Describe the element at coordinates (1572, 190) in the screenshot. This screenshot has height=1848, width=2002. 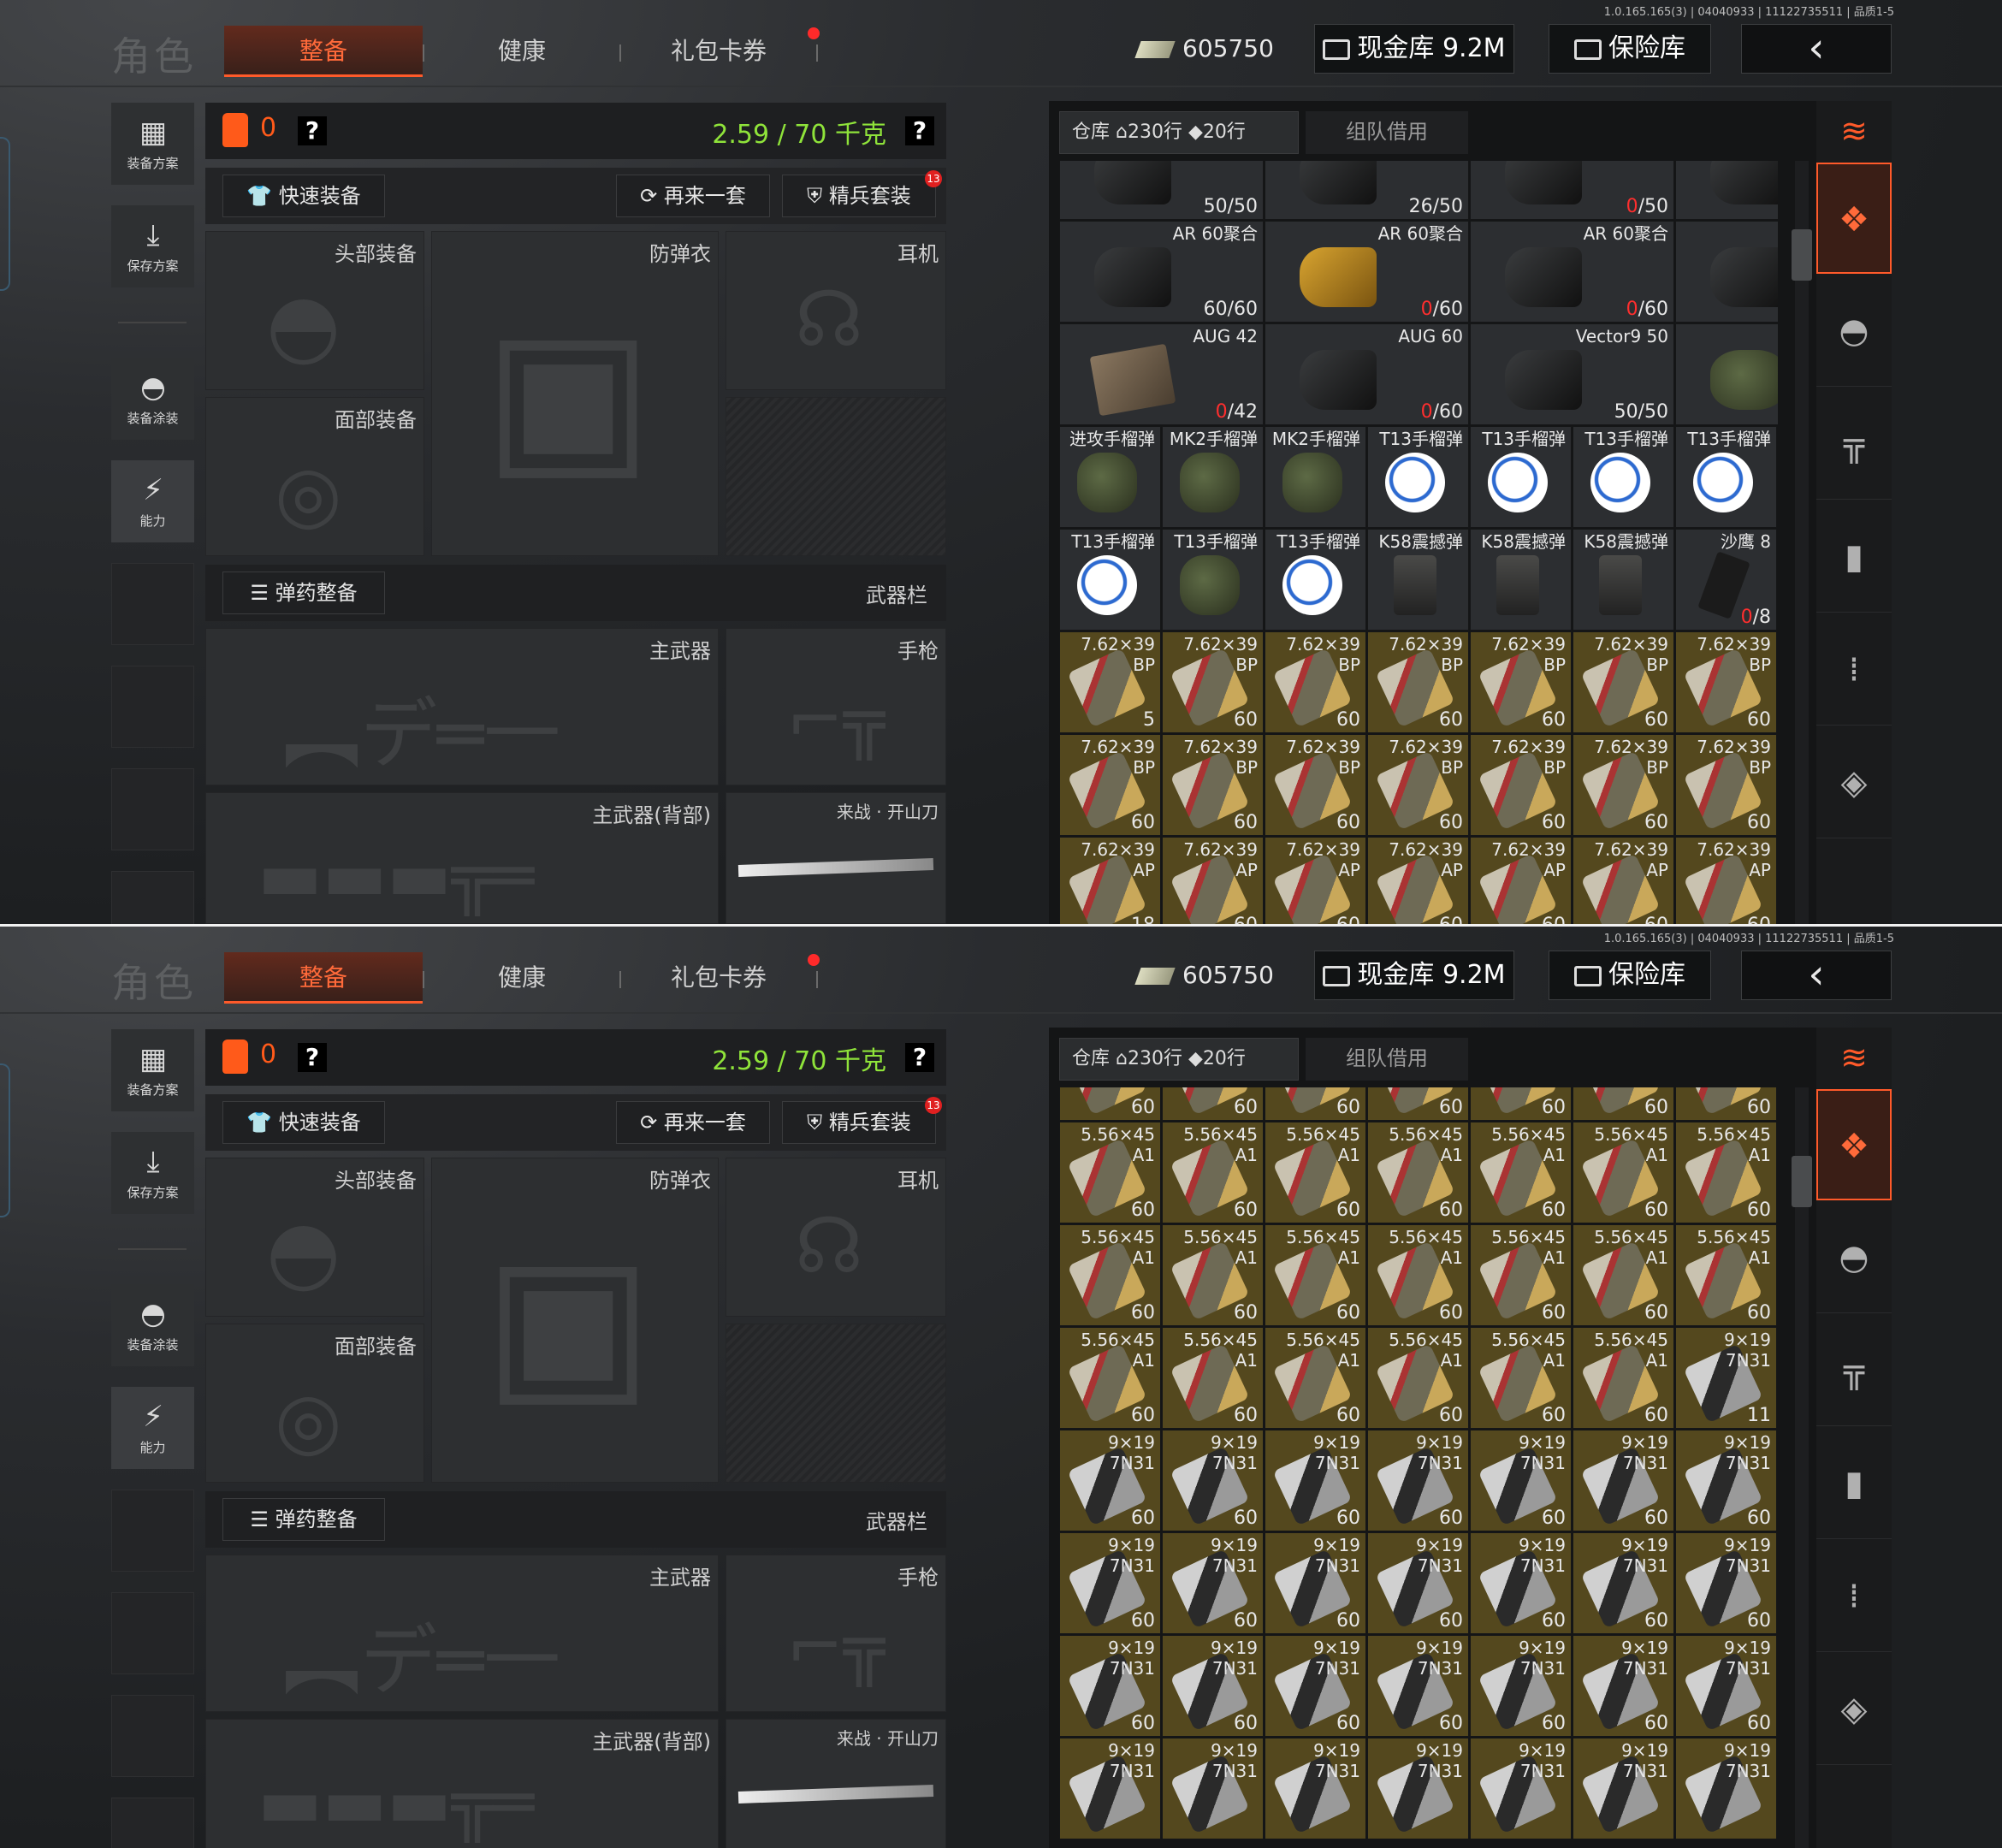
I see `inventory-item: 0/50` at that location.